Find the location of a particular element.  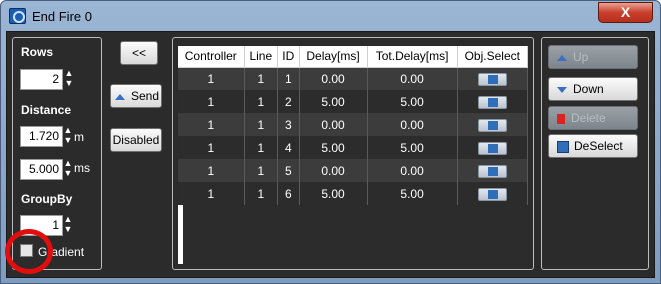

down-button: Down is located at coordinates (593, 89).